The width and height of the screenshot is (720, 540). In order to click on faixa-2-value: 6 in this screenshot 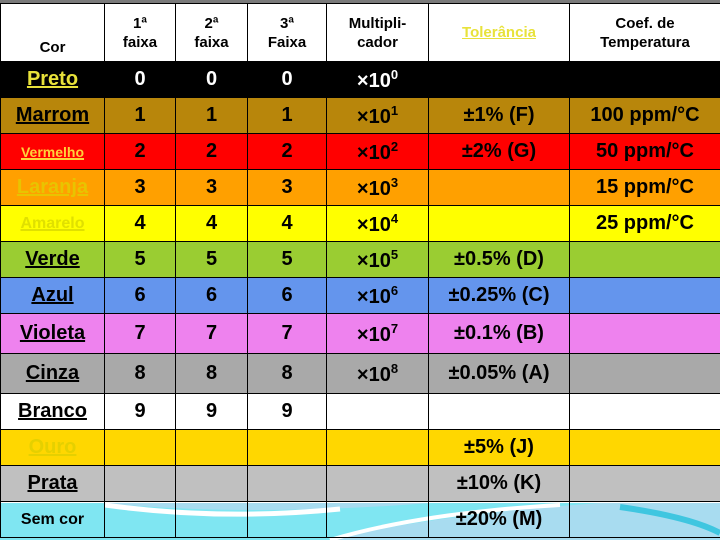, I will do `click(211, 295)`.